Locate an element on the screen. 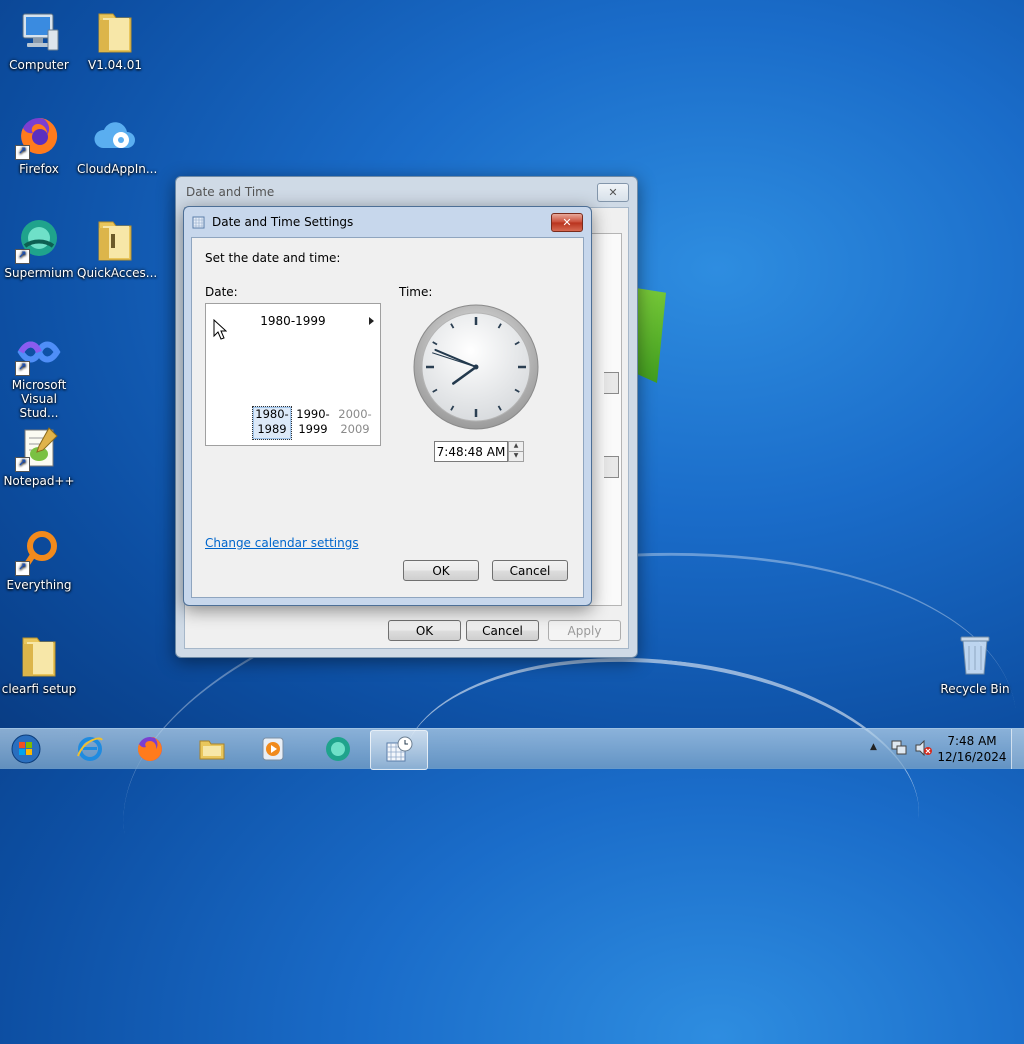  desktop-icon-notepadpp: ↗ Notepad++ is located at coordinates (39, 456).